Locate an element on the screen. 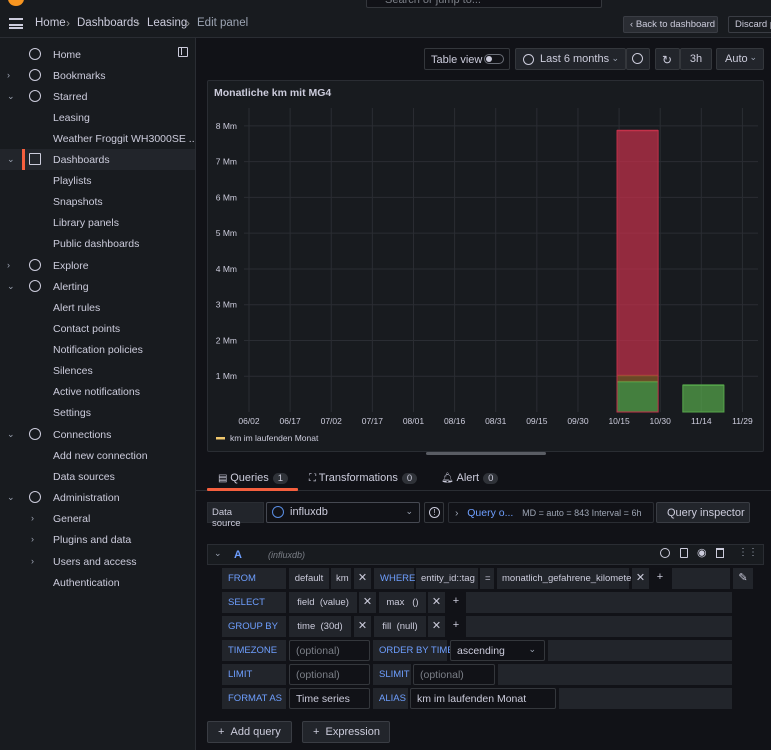 The width and height of the screenshot is (771, 750). add-expression-button: + Expression is located at coordinates (346, 732).